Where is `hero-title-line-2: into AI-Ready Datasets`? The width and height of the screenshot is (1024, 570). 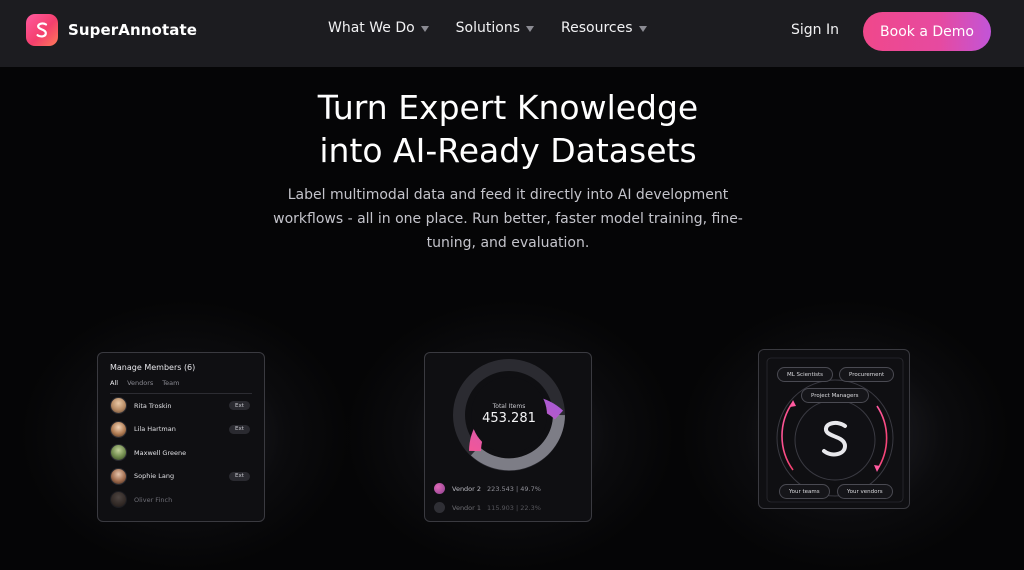
hero-title-line-2: into AI-Ready Datasets is located at coordinates (508, 150).